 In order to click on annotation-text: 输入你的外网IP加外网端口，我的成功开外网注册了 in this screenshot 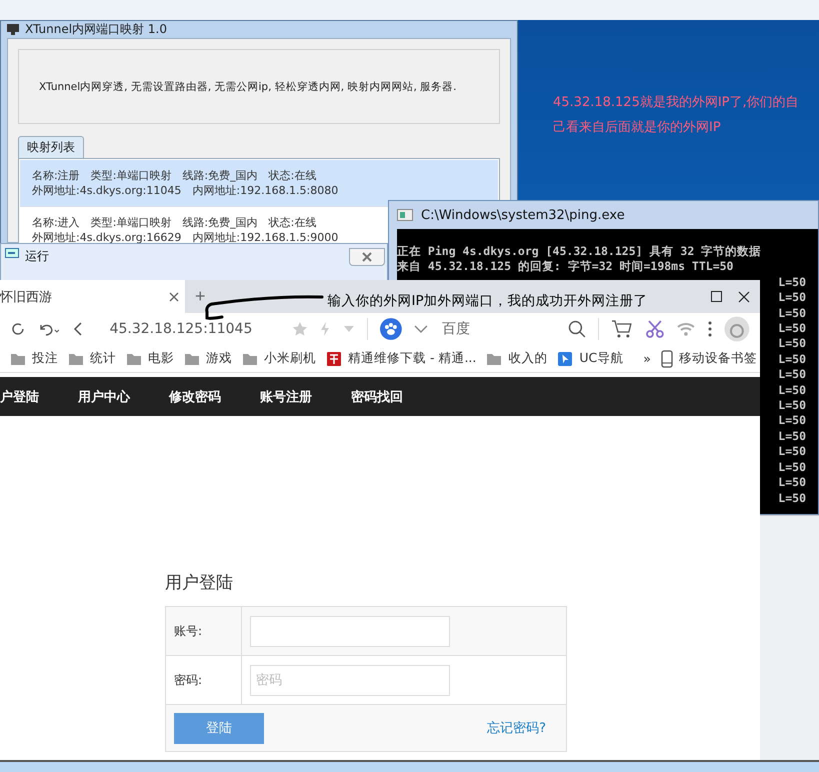, I will do `click(488, 301)`.